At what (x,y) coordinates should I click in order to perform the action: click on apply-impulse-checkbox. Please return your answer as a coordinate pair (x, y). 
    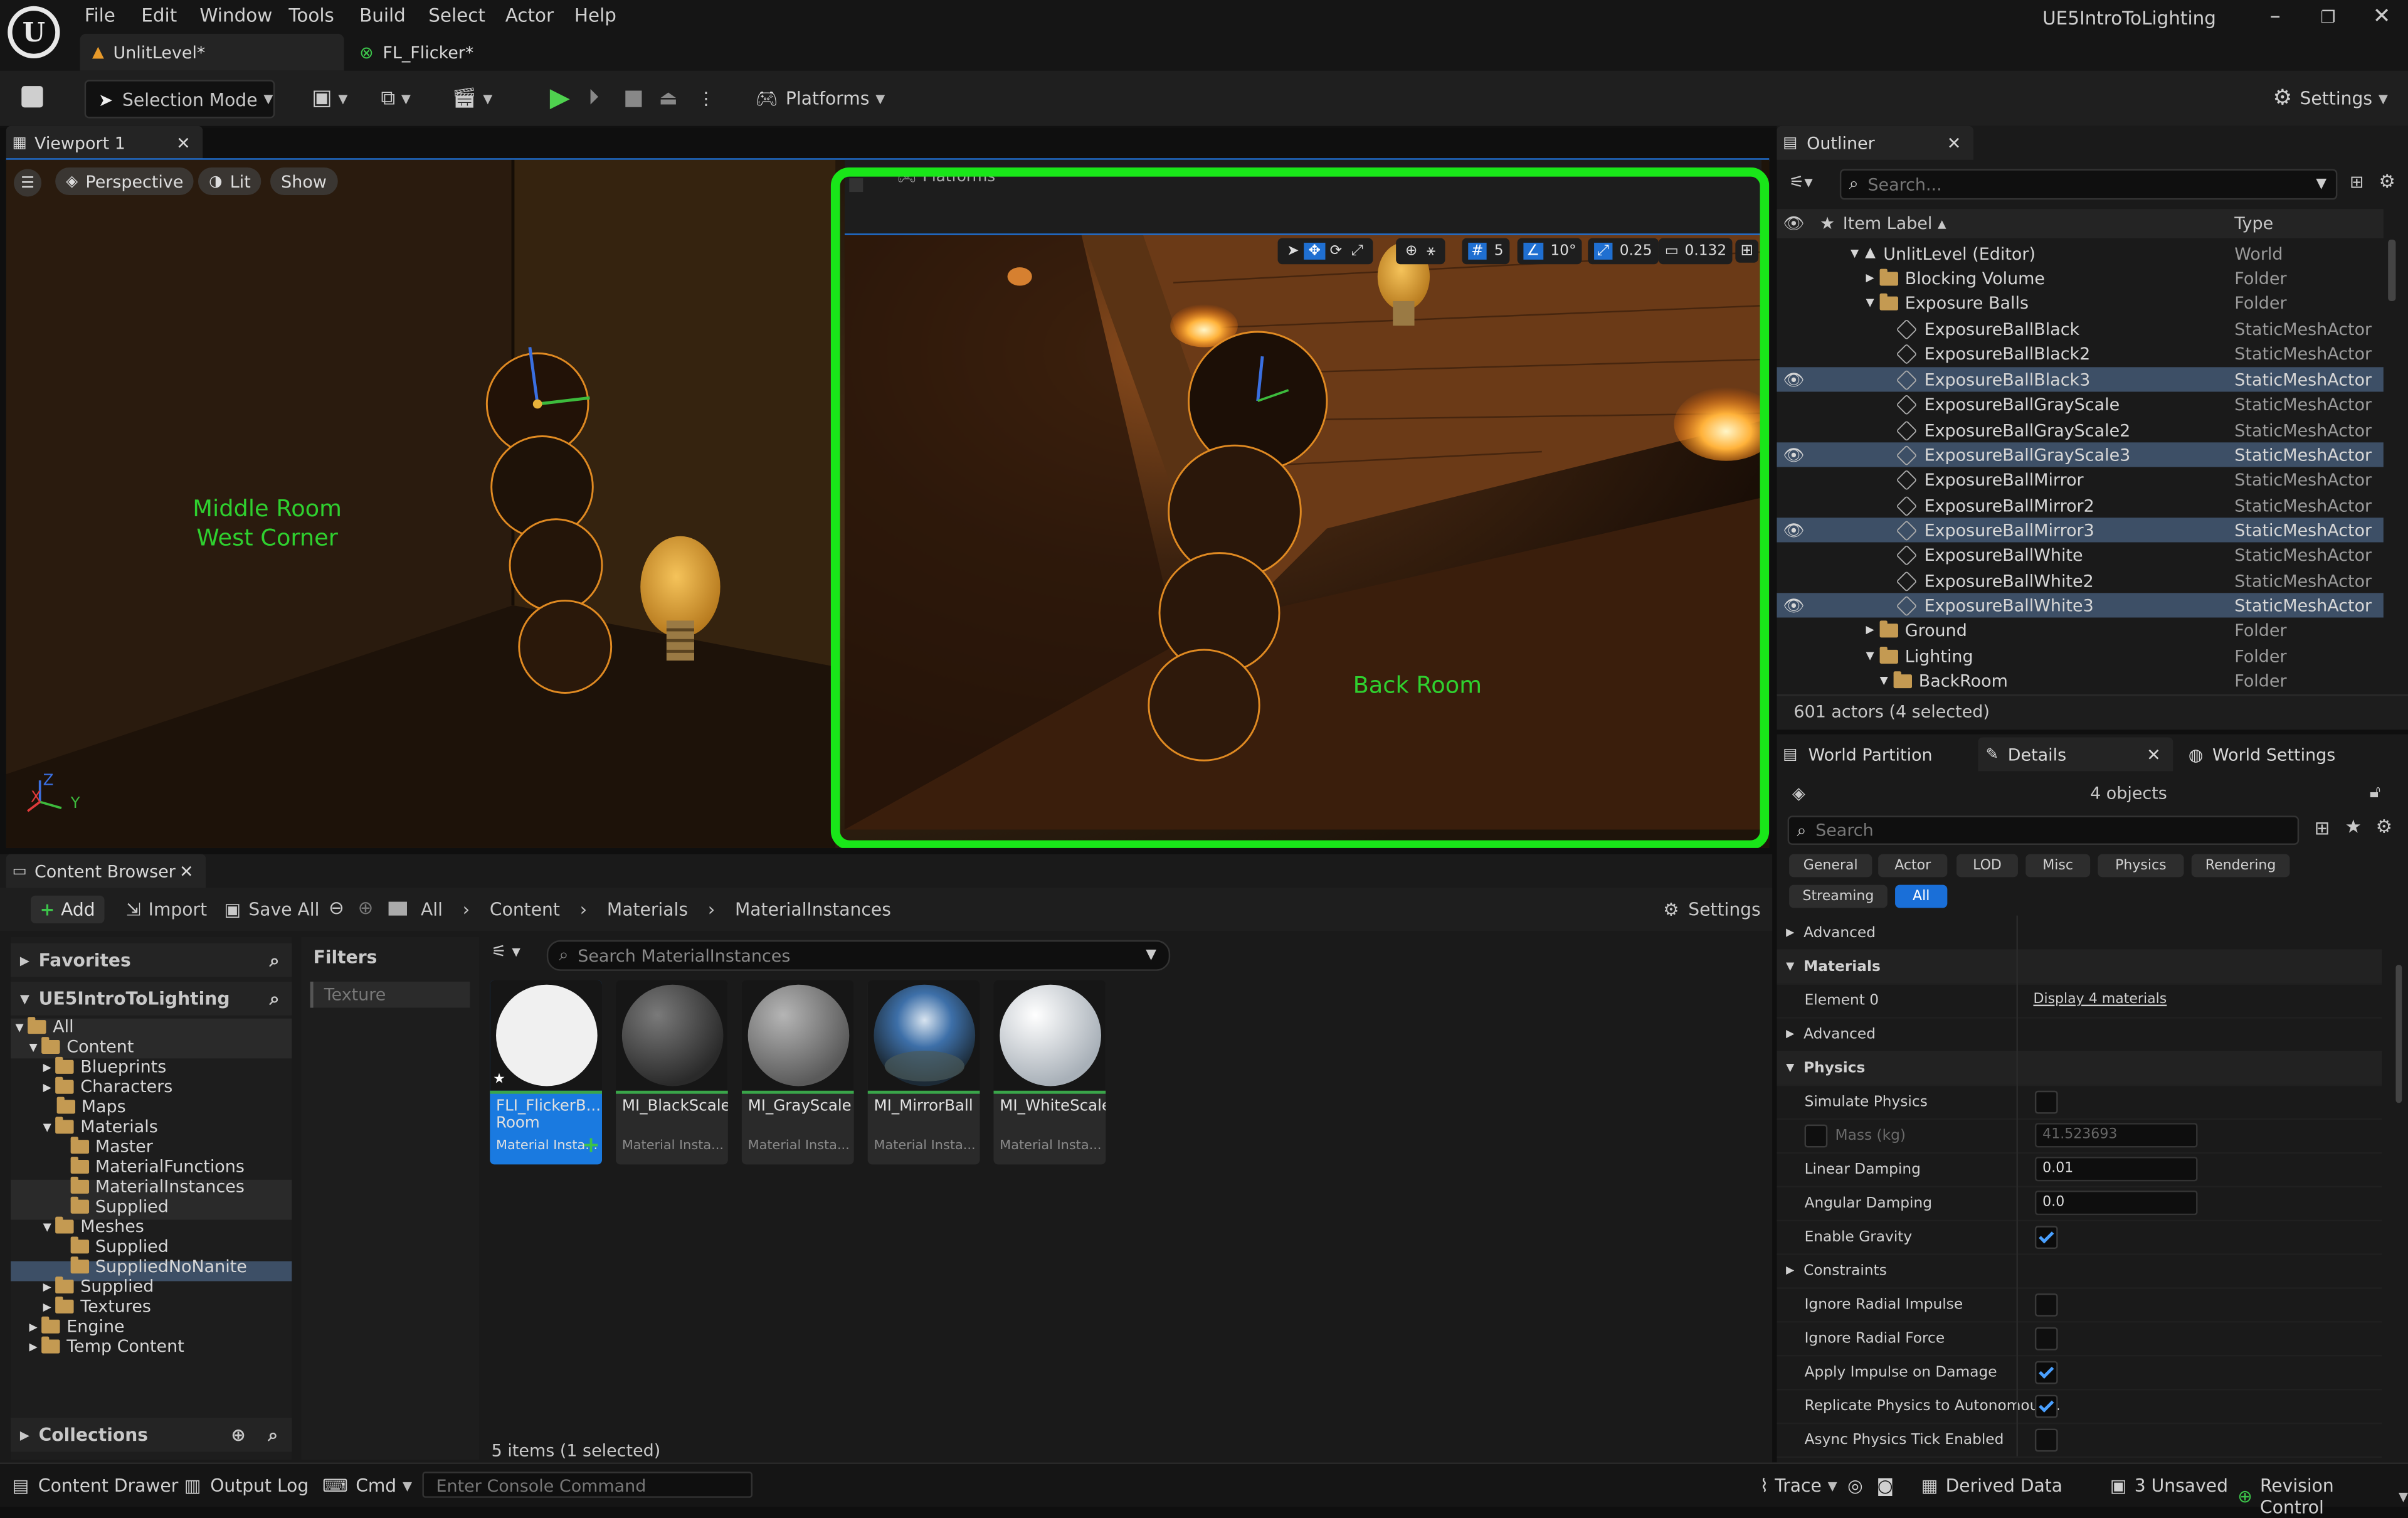
    Looking at the image, I should click on (2046, 1372).